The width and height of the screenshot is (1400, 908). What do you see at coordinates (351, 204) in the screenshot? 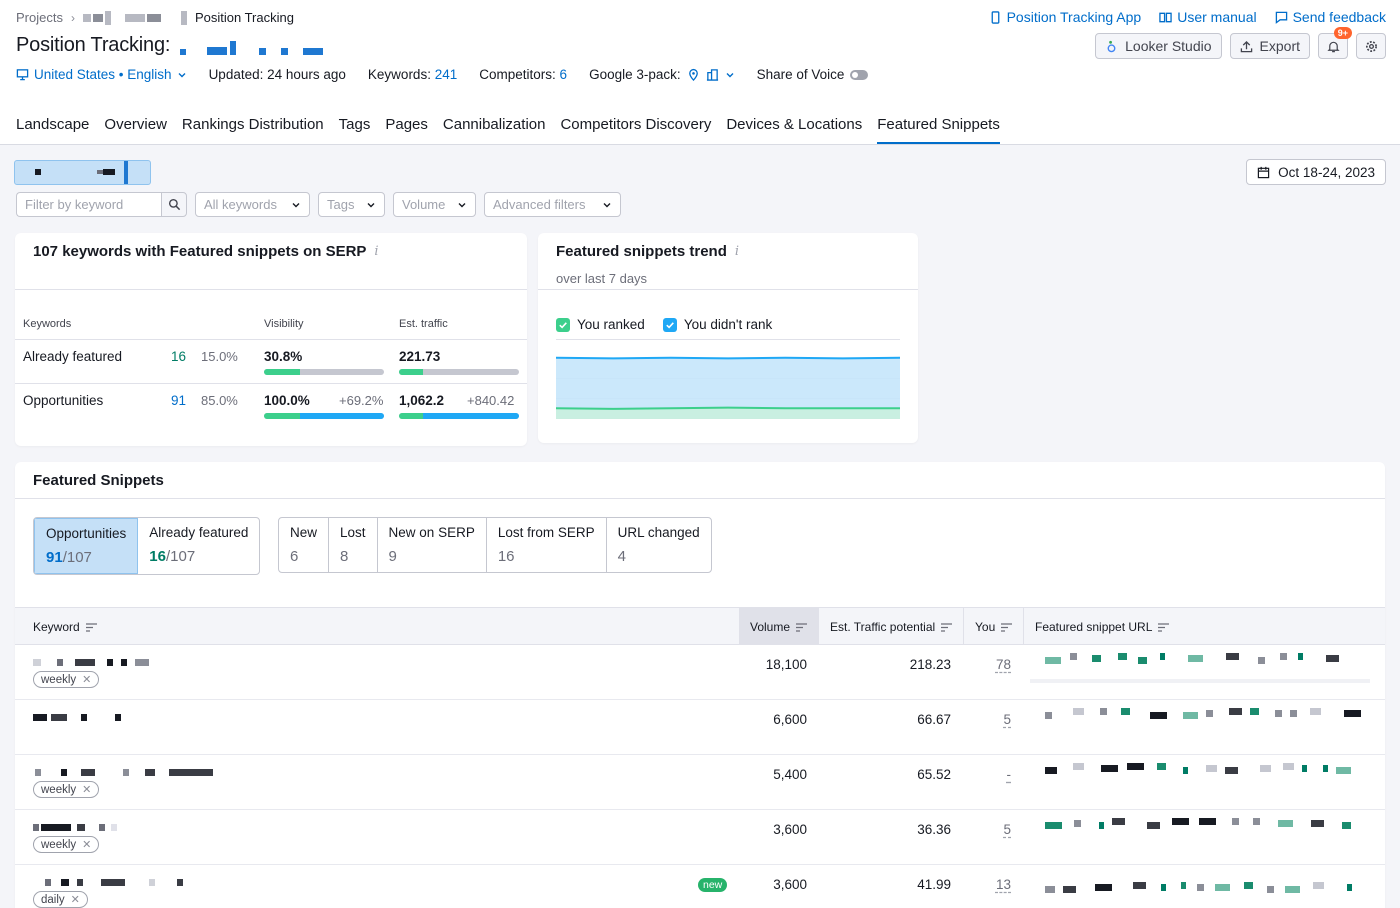
I see `tags-dropdown: Tags` at bounding box center [351, 204].